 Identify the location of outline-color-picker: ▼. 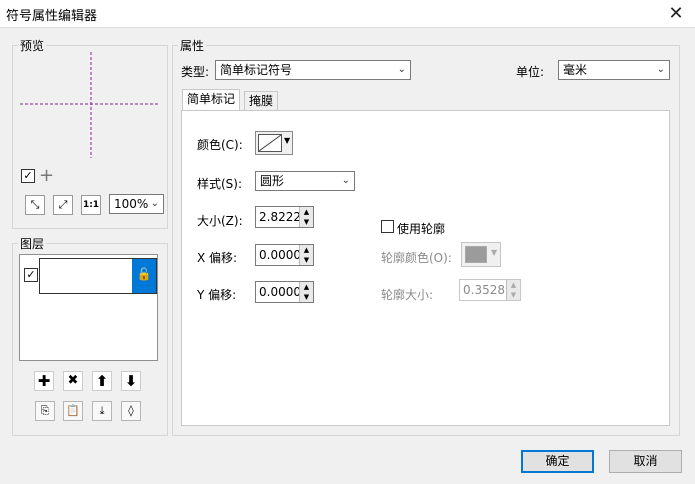
(481, 254).